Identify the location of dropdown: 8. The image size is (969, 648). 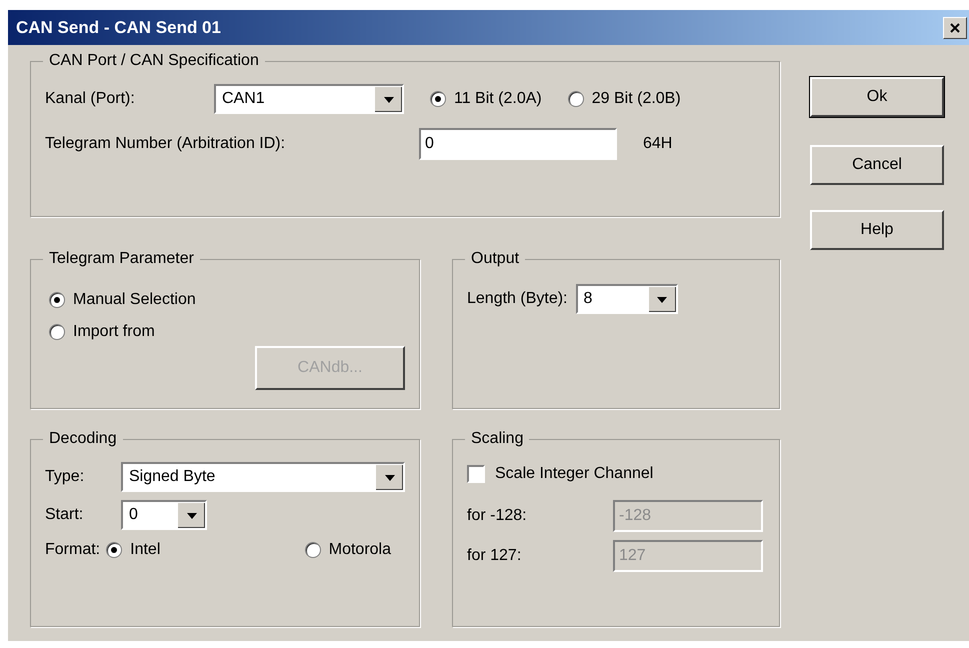
(627, 299).